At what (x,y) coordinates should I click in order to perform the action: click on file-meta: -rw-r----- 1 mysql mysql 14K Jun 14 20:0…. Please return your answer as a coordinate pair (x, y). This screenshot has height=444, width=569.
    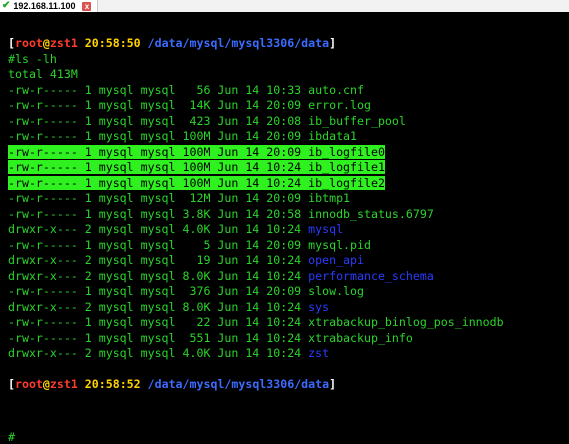
    Looking at the image, I should click on (158, 105).